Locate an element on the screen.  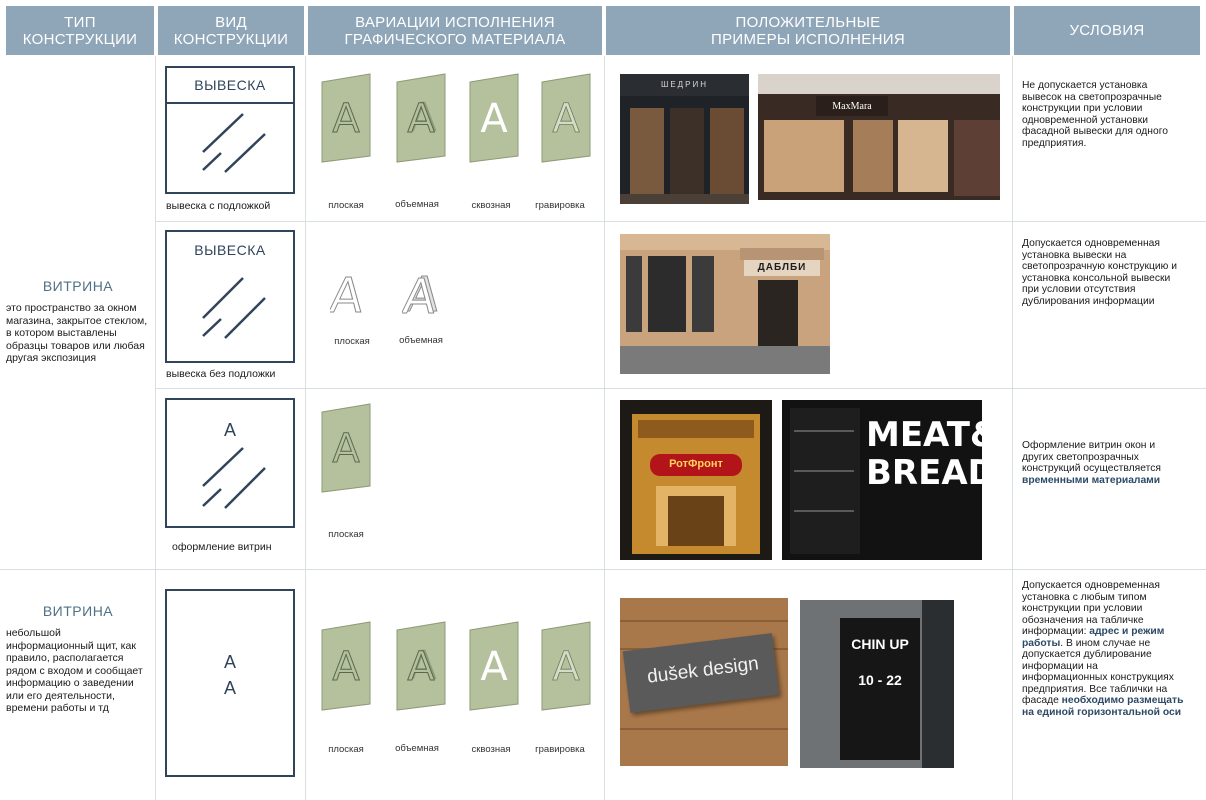
construction-frame-plaque: А А is located at coordinates (230, 683).